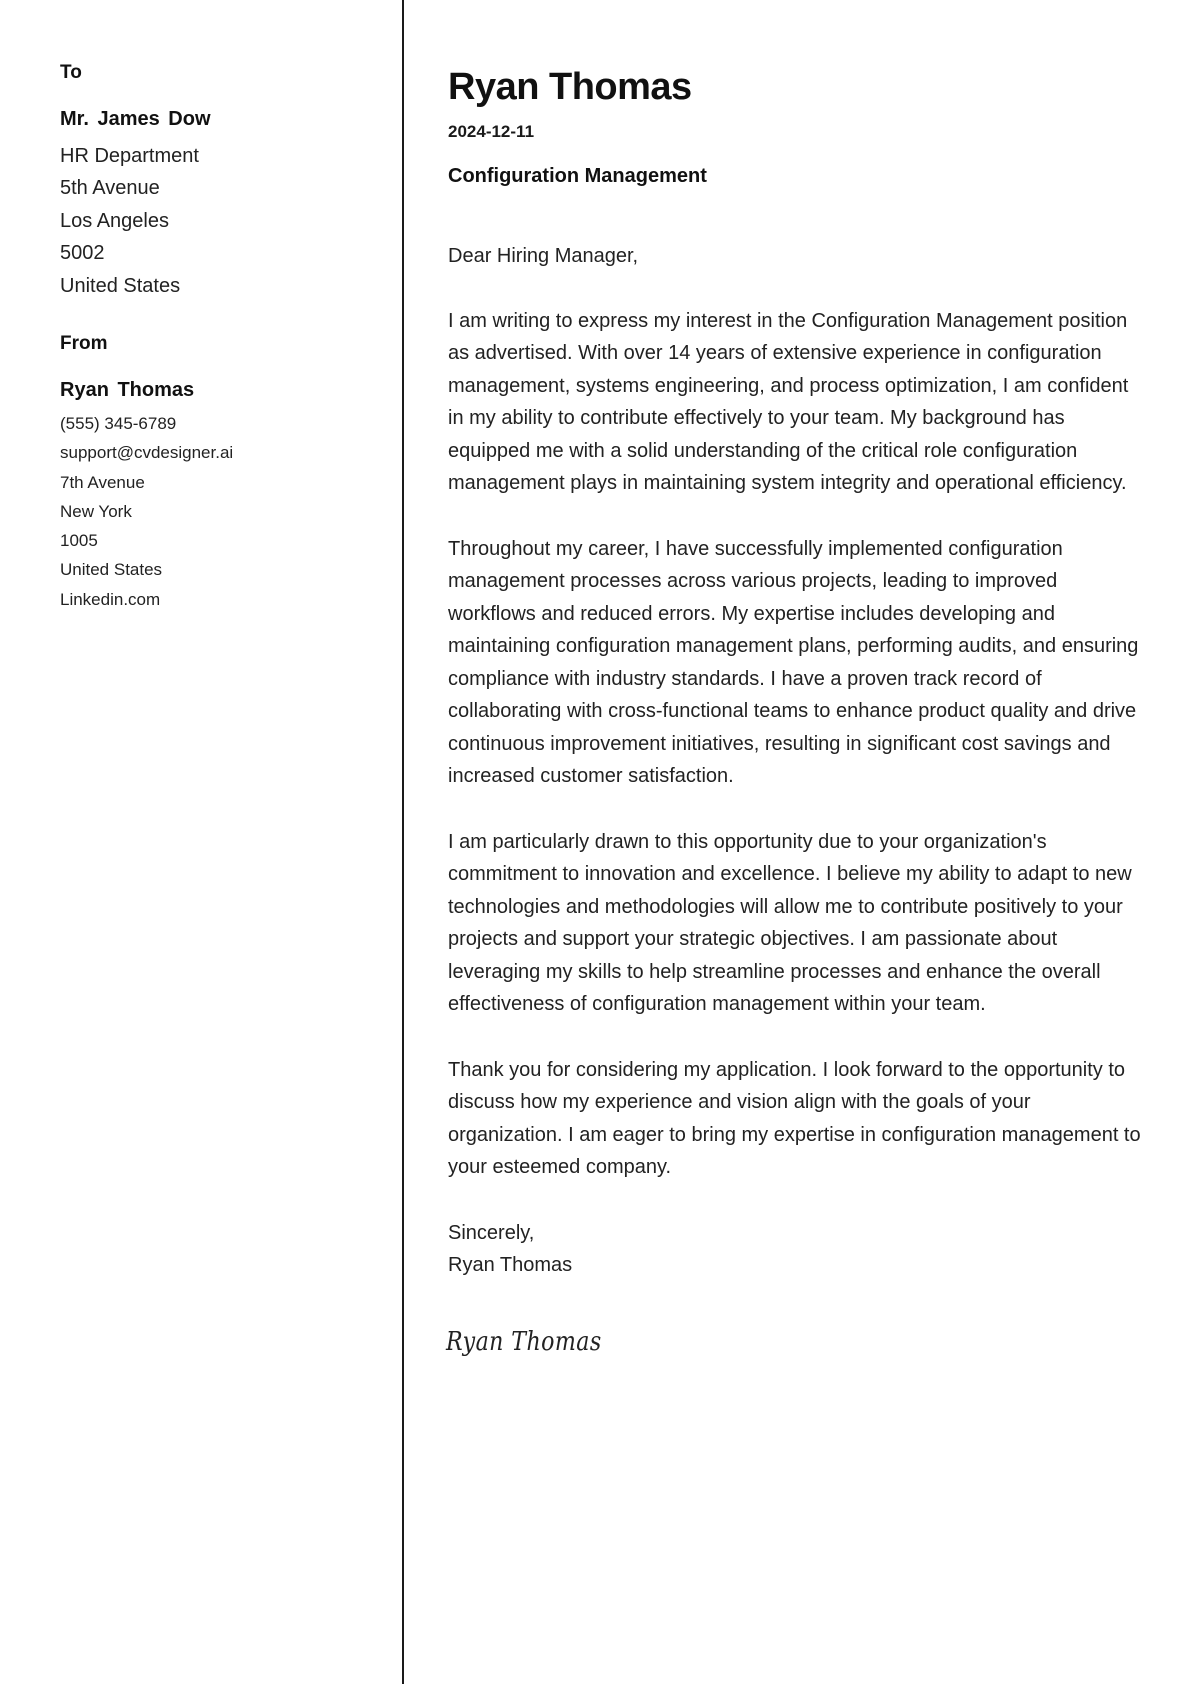  Describe the element at coordinates (524, 1342) in the screenshot. I see `signature: Ryan Thomas` at that location.